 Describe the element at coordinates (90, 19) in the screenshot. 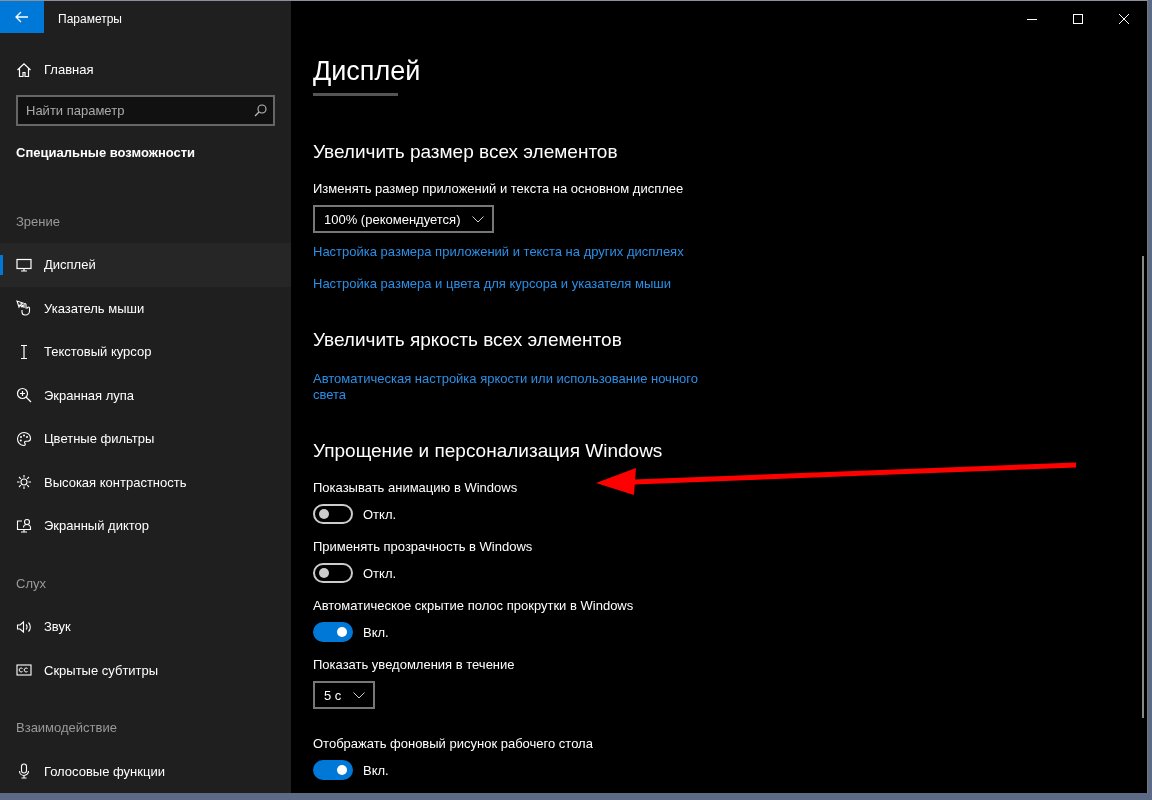

I see `window-title: Параметры` at that location.